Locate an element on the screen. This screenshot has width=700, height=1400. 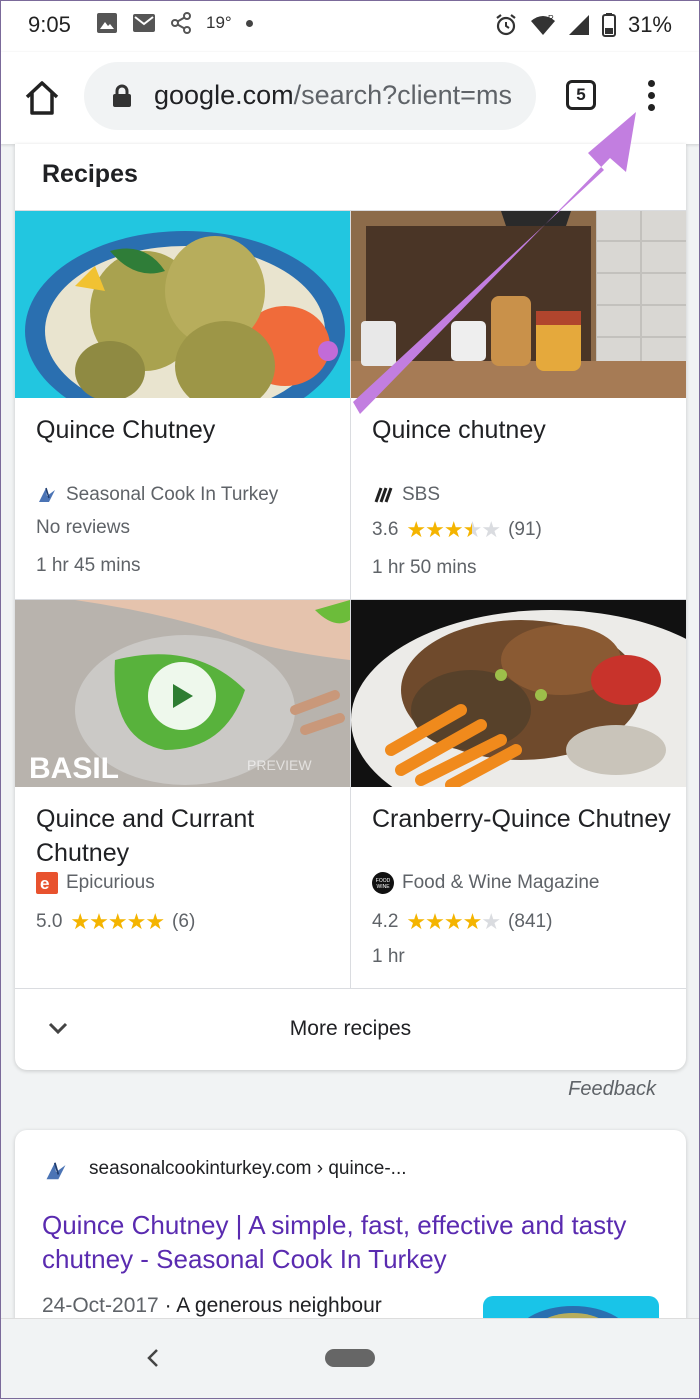
system-icons: R 31% is located at coordinates (583, 25).